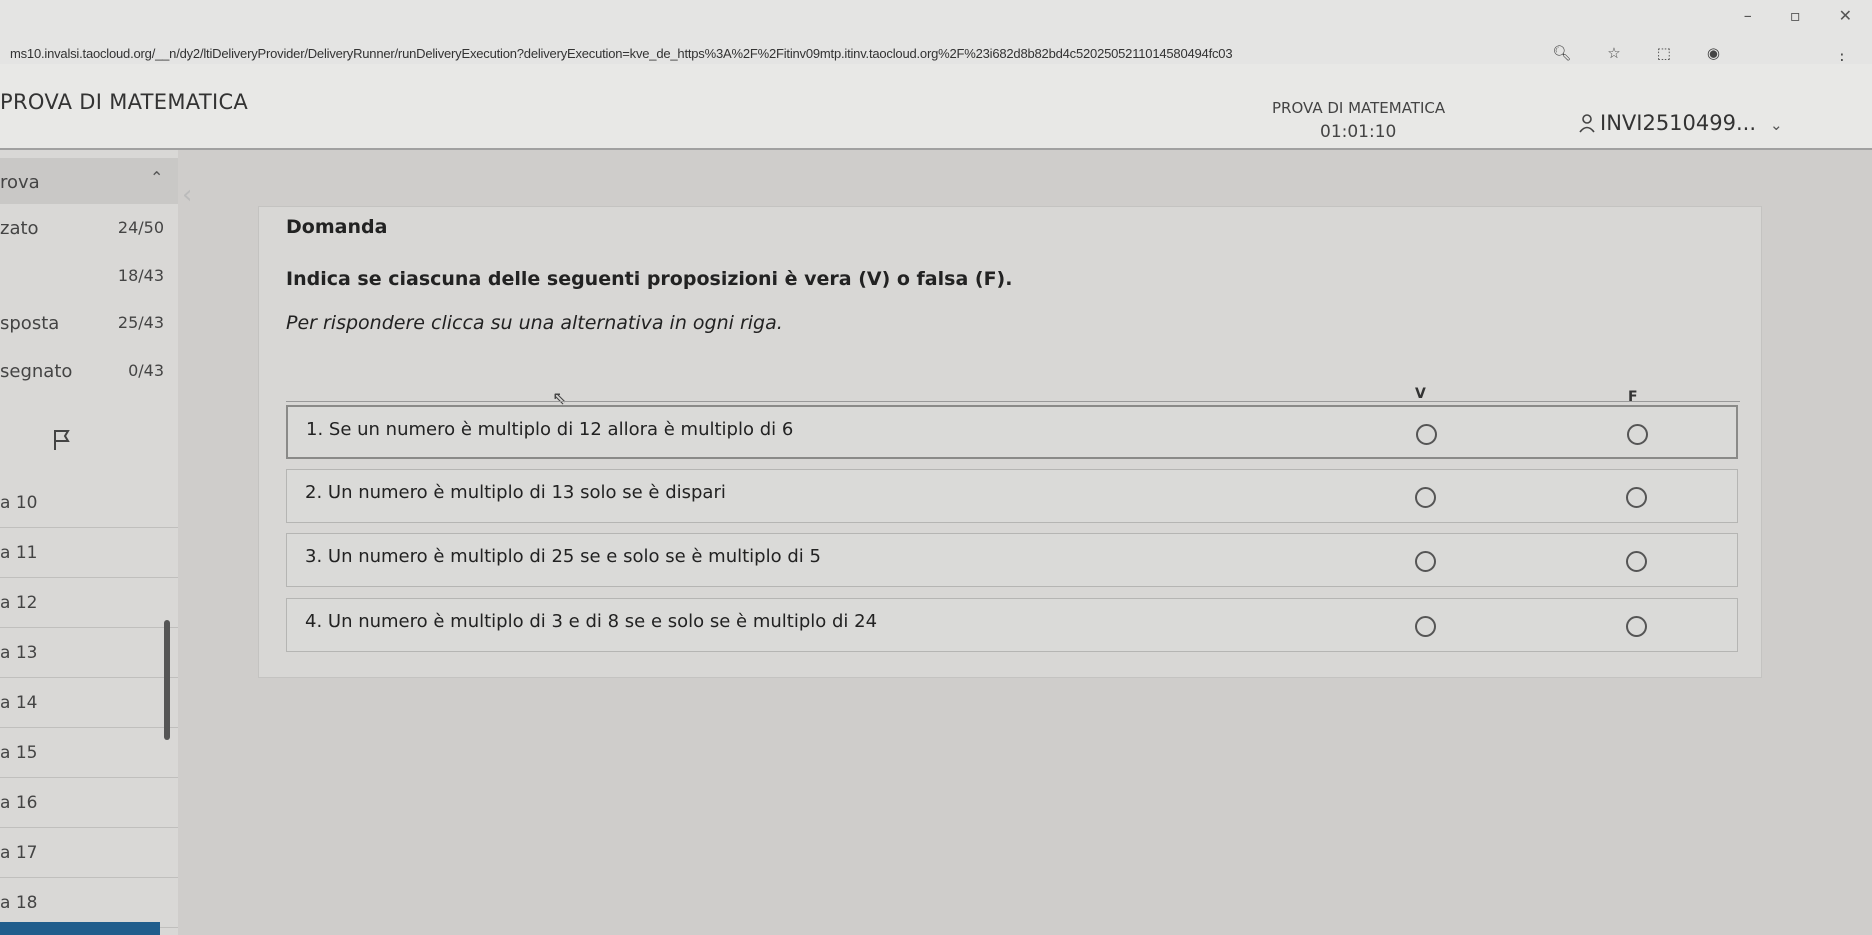 The height and width of the screenshot is (935, 1872). Describe the element at coordinates (89, 181) in the screenshot. I see `sidebar-section-header: rova ⌃` at that location.